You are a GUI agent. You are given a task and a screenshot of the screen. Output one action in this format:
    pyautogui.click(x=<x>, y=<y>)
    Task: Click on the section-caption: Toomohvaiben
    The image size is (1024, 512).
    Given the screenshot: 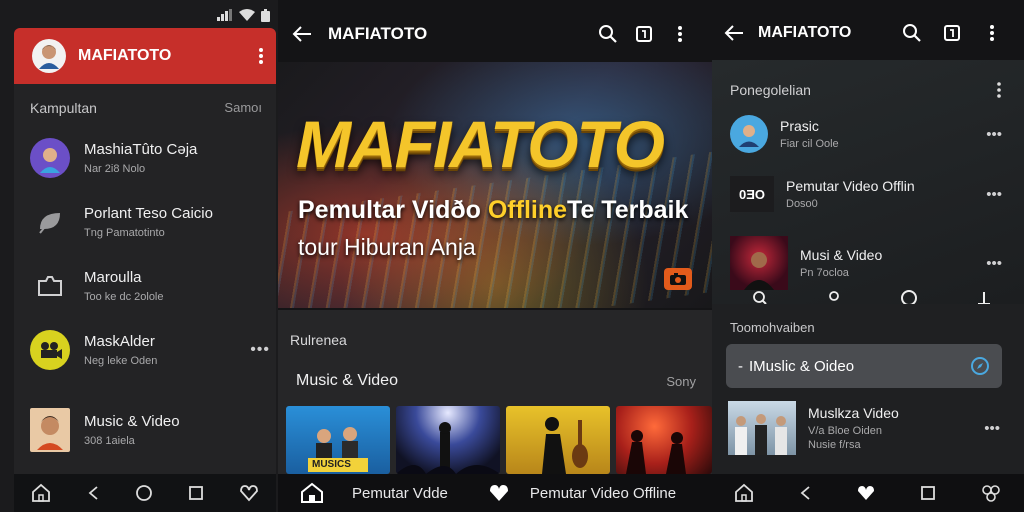 What is the action you would take?
    pyautogui.click(x=772, y=327)
    